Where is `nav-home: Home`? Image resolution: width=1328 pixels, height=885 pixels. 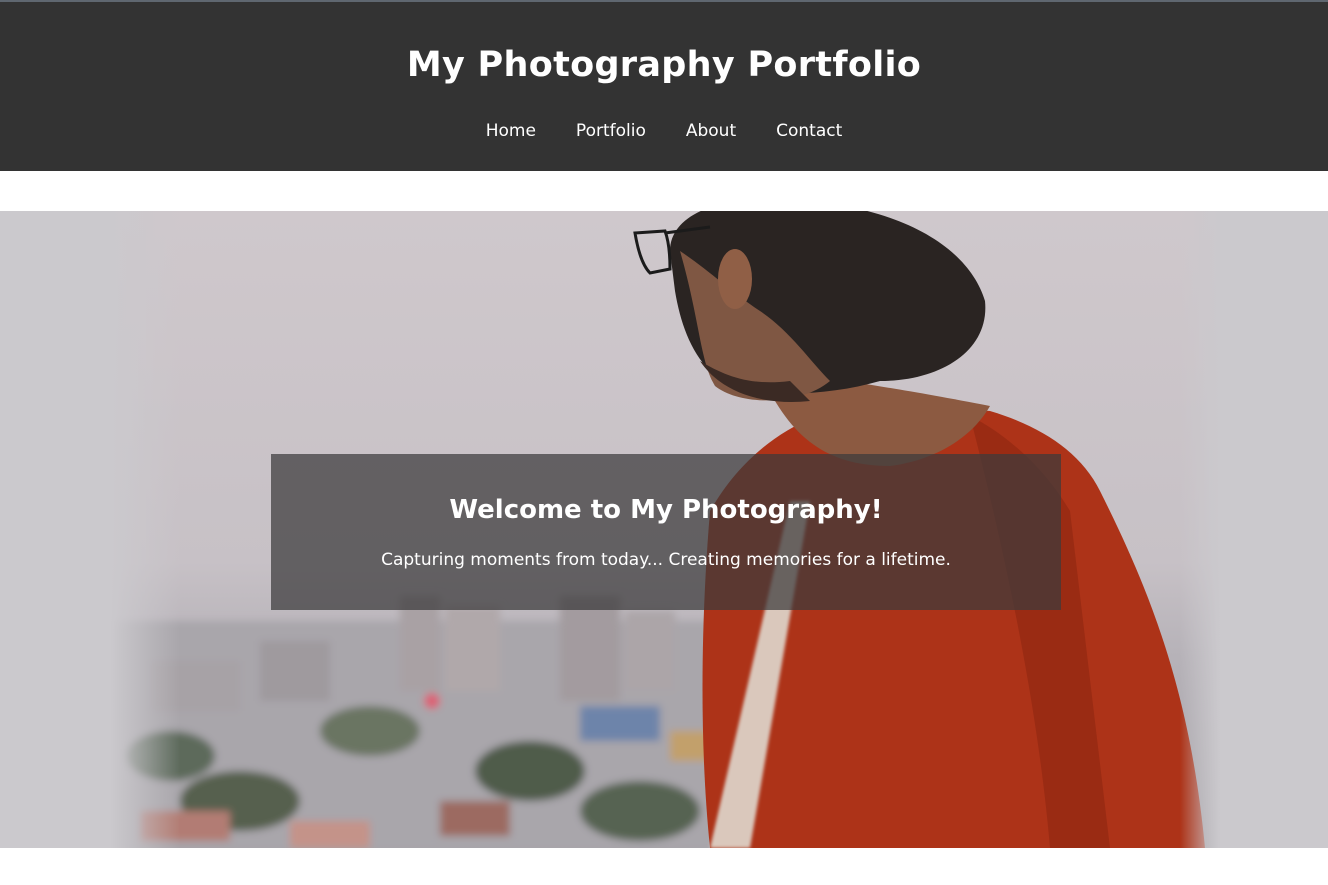 nav-home: Home is located at coordinates (511, 131).